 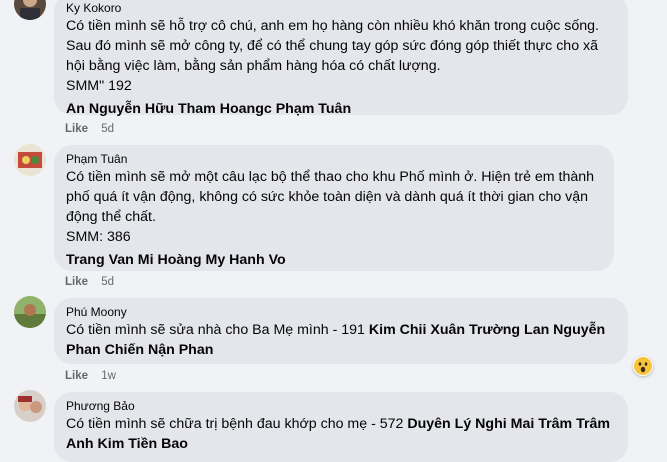 I want to click on comment-author: Phạm Tuân, so click(x=334, y=159).